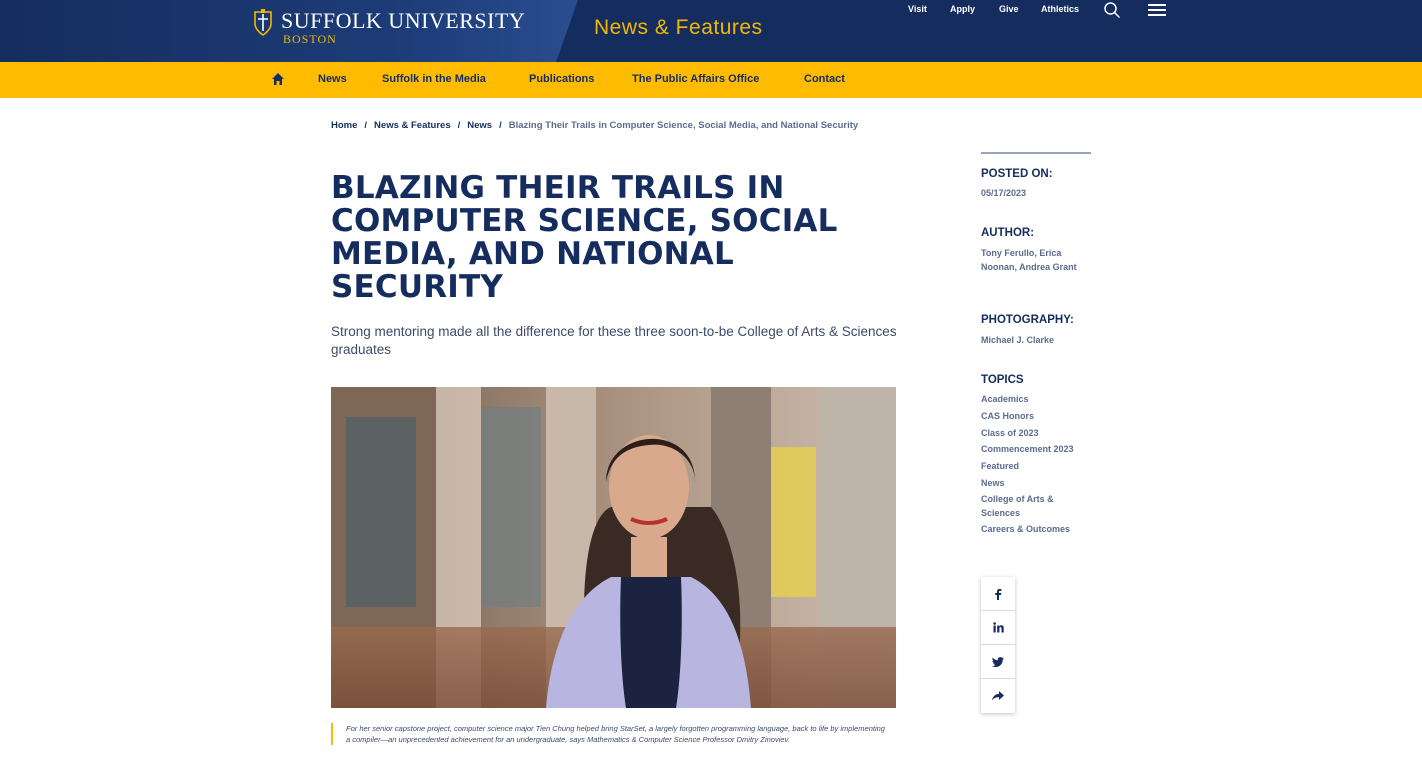  What do you see at coordinates (403, 20) in the screenshot?
I see `logo-wordmark: SUFFOLK UNIVERSITY` at bounding box center [403, 20].